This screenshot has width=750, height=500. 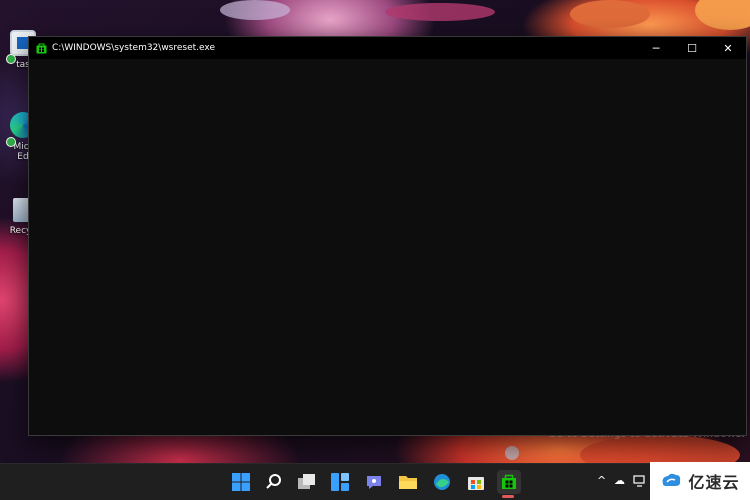 I want to click on store-icon, so click(x=41, y=48).